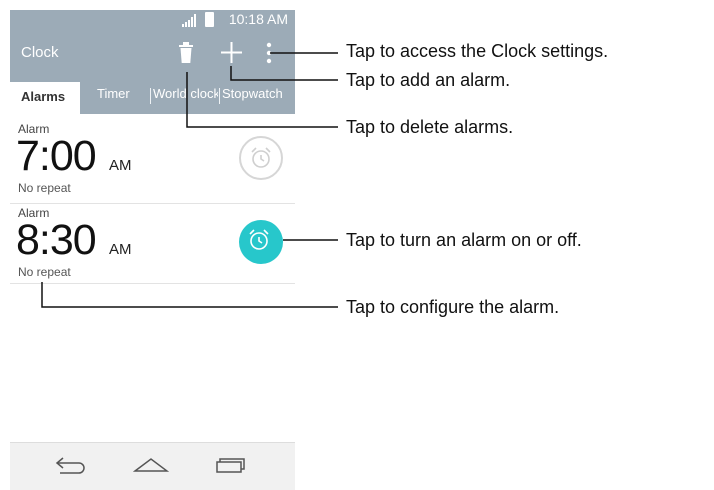  I want to click on callout-delete: Tap to delete alarms., so click(430, 127).